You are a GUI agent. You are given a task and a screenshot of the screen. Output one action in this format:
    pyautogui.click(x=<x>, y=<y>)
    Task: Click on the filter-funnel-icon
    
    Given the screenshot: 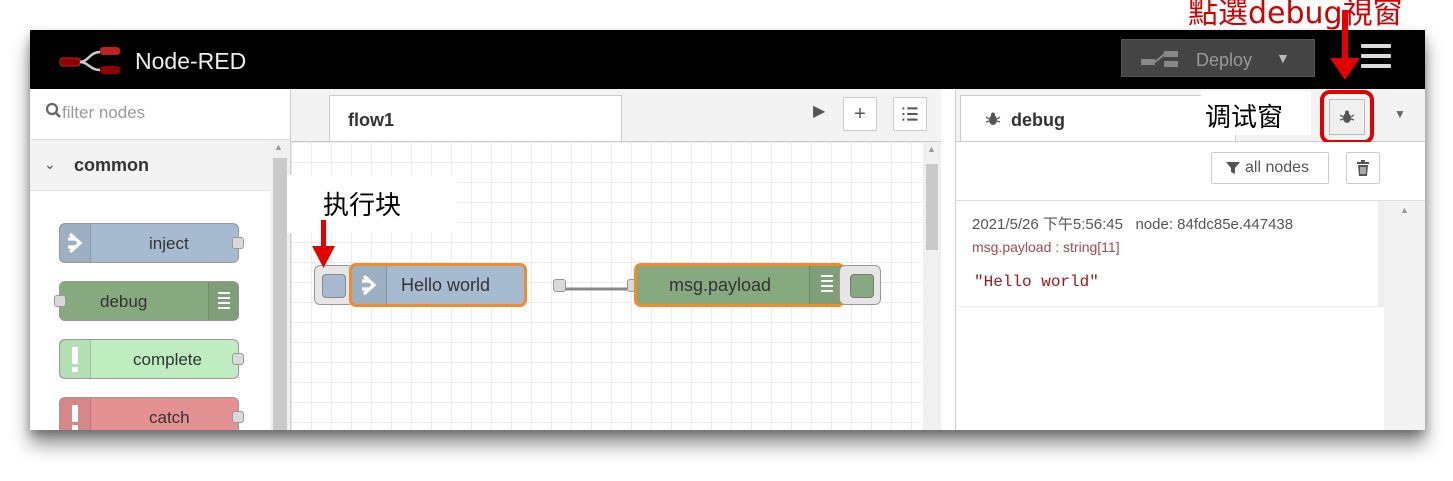 What is the action you would take?
    pyautogui.click(x=1233, y=168)
    